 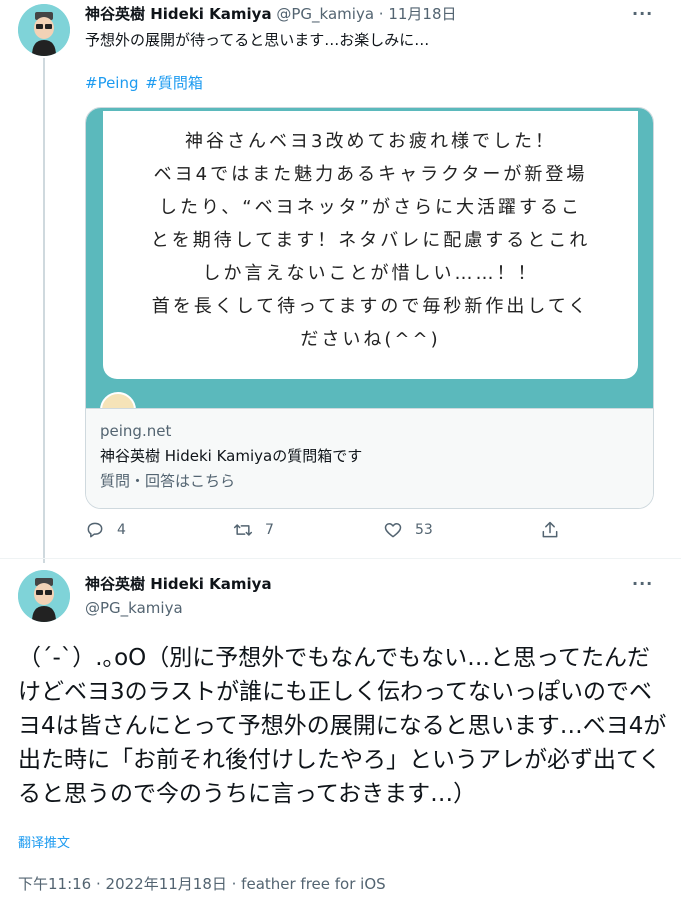 What do you see at coordinates (393, 530) in the screenshot?
I see `like-icon` at bounding box center [393, 530].